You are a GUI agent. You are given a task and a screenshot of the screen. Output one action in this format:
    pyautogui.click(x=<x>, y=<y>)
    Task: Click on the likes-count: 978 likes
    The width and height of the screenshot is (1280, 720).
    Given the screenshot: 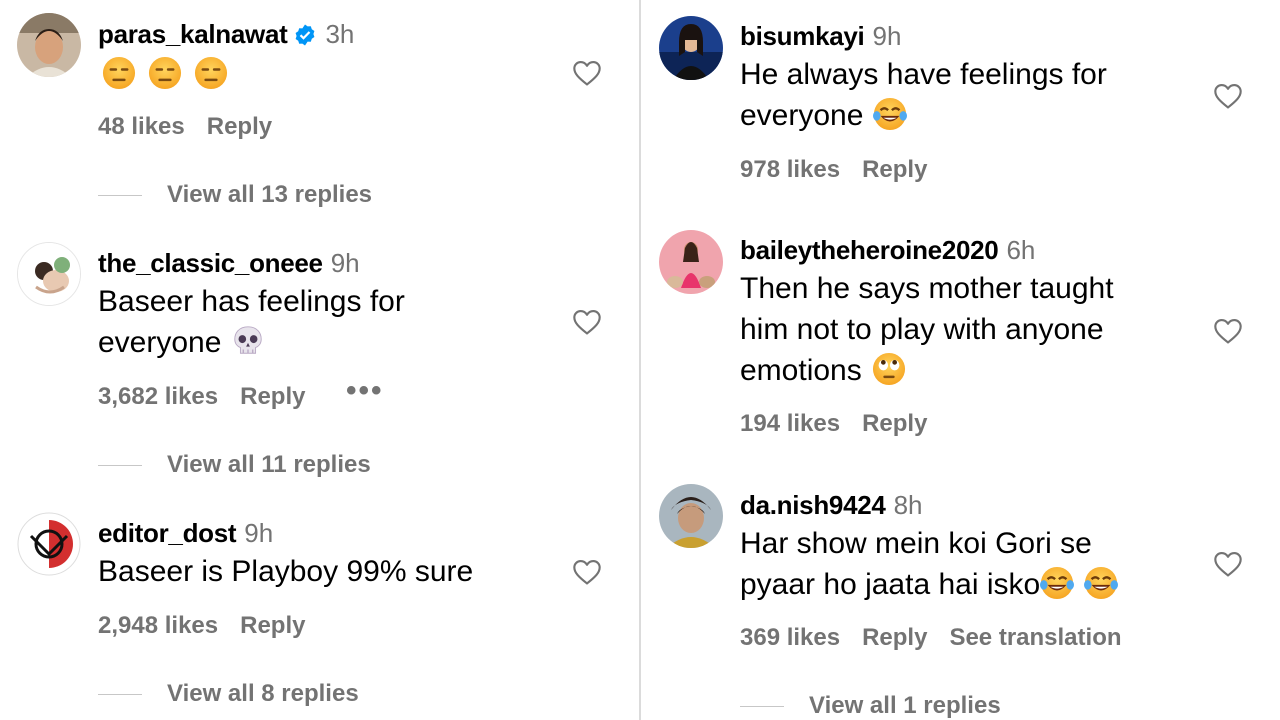 What is the action you would take?
    pyautogui.click(x=790, y=169)
    